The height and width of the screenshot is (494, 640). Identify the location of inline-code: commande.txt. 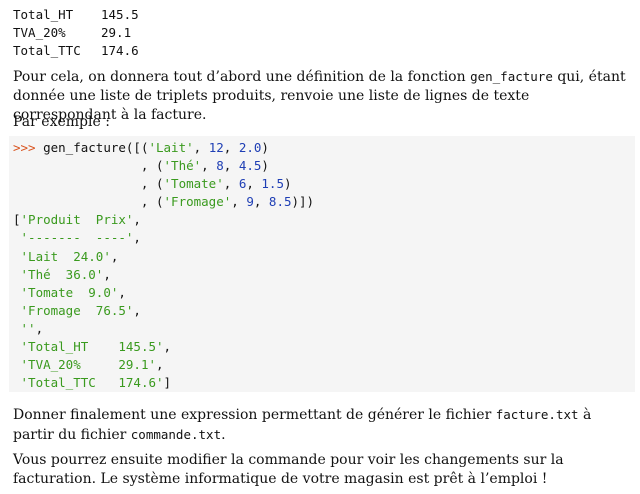
(176, 434).